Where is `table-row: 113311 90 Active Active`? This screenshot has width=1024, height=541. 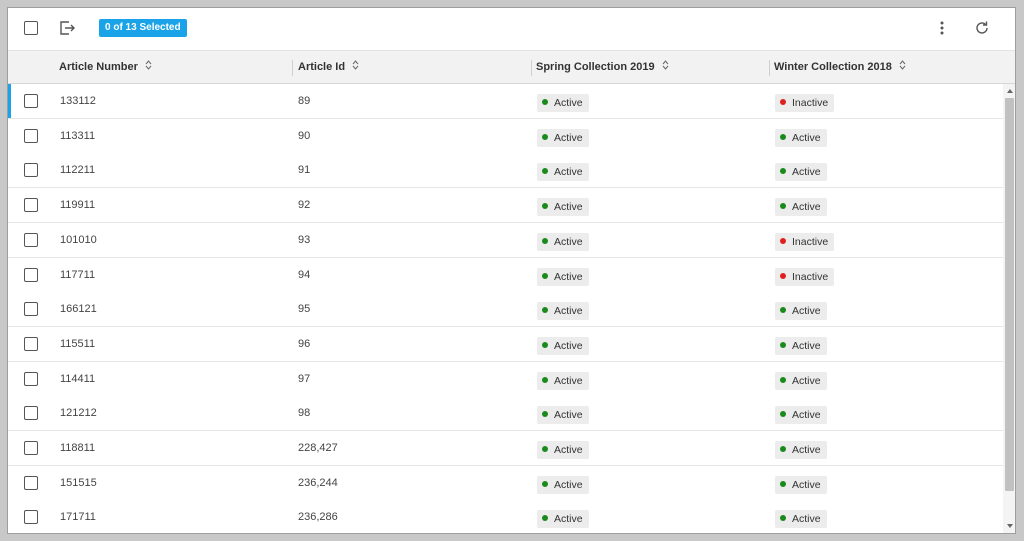
table-row: 113311 90 Active Active is located at coordinates (505, 136).